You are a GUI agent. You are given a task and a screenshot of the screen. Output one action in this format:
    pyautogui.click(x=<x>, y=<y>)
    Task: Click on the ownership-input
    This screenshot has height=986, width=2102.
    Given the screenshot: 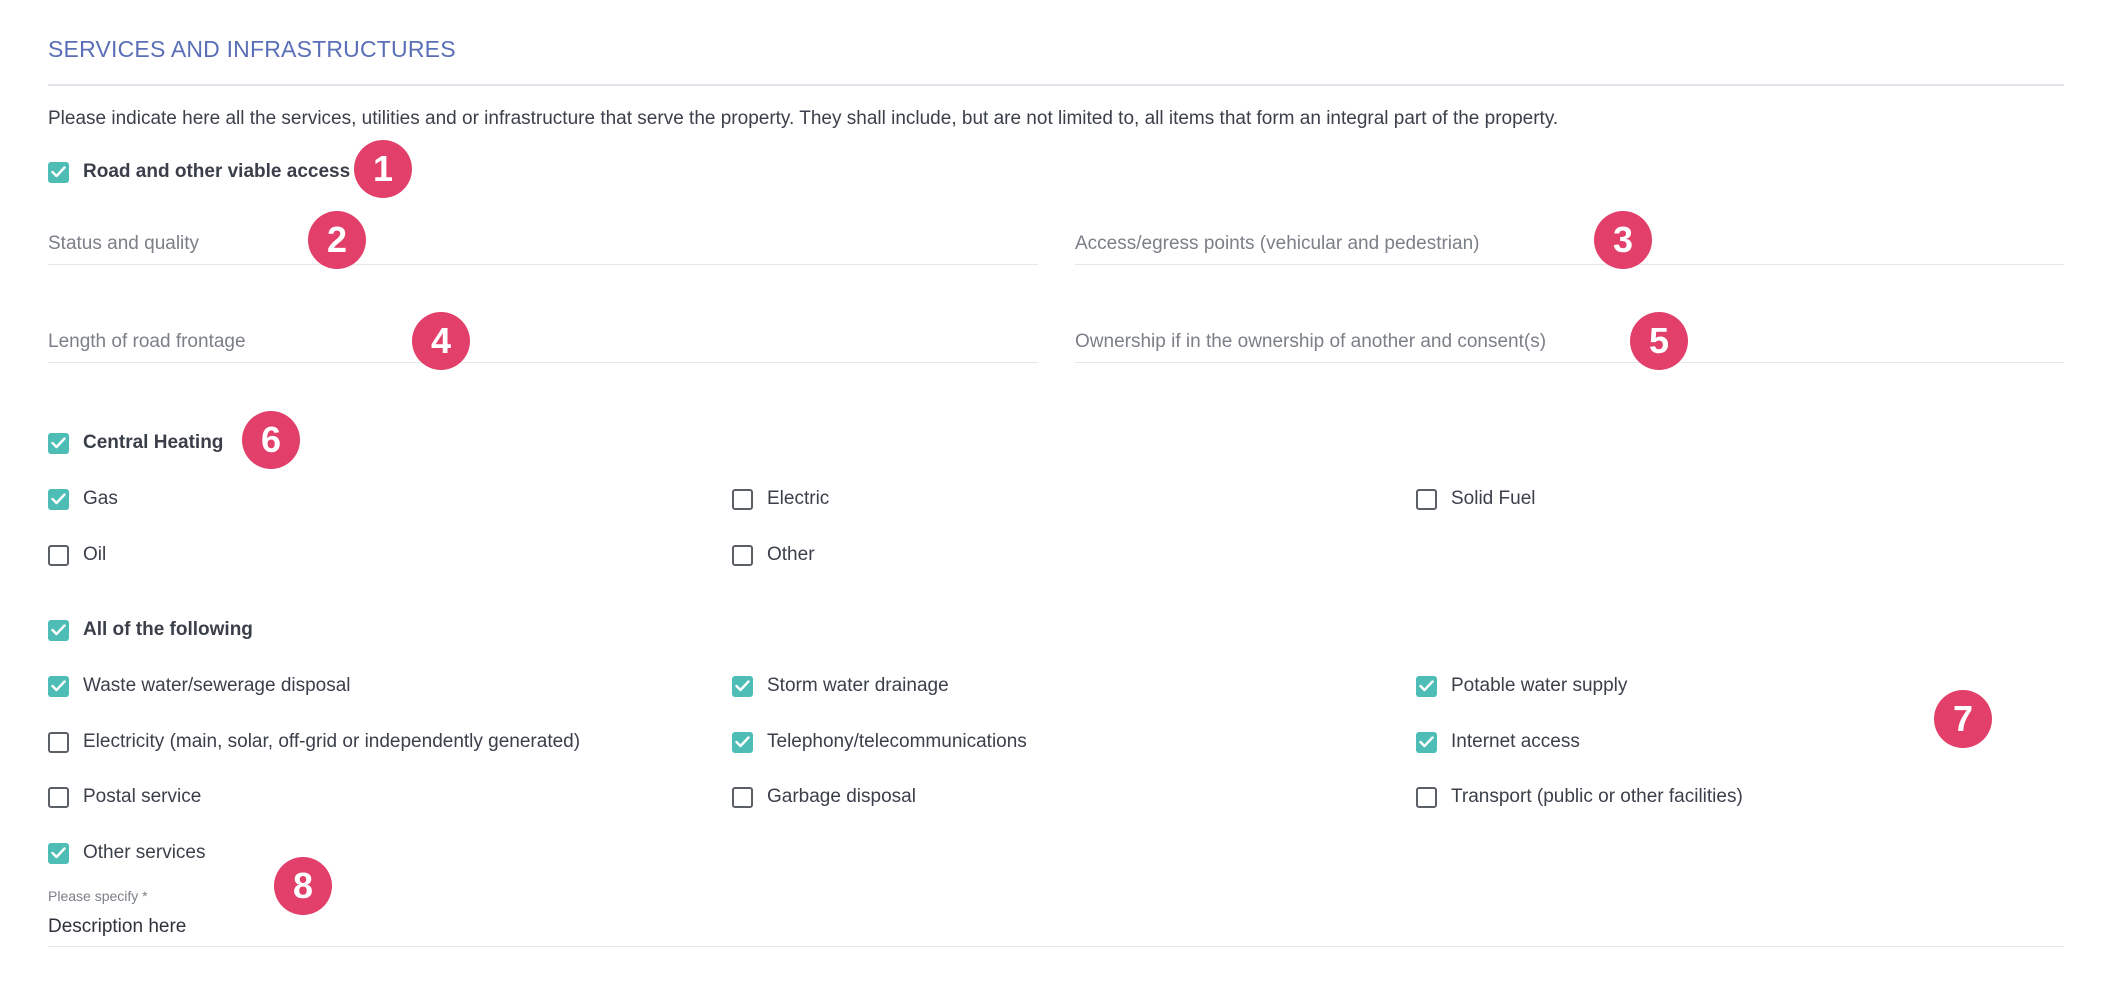 What is the action you would take?
    pyautogui.click(x=1569, y=342)
    